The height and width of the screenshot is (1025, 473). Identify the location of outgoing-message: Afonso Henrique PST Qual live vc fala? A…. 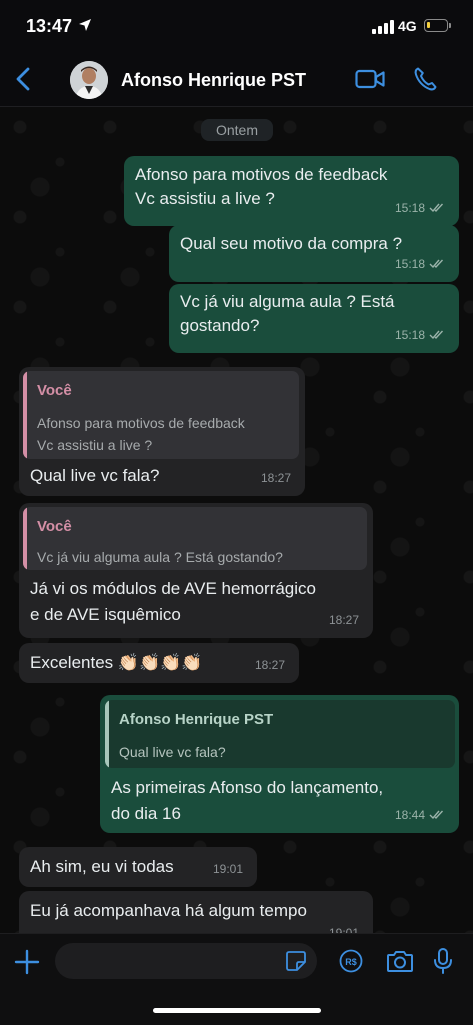
(279, 764).